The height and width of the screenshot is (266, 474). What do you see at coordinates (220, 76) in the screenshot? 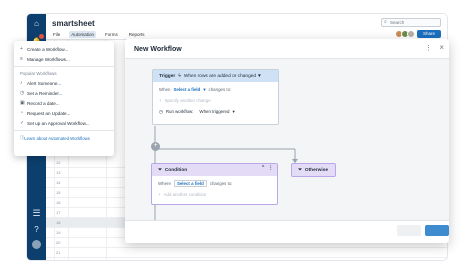
I see `trigger-type-select: When rows are added or changed` at bounding box center [220, 76].